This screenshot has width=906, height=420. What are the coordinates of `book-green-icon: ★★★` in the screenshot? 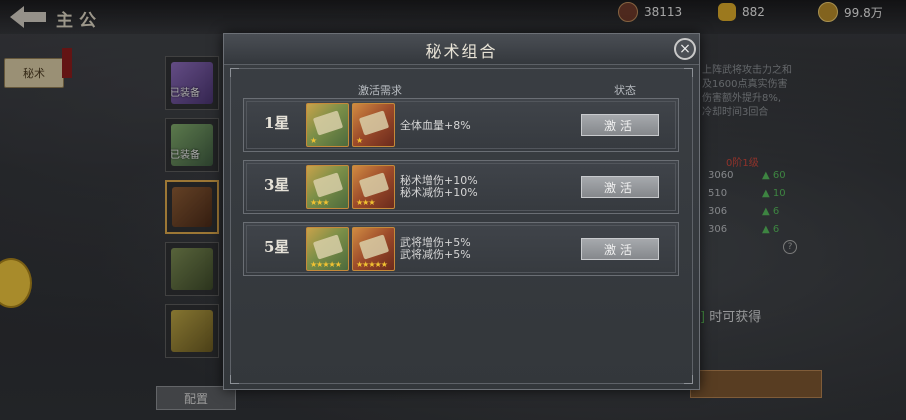 It's located at (327, 187).